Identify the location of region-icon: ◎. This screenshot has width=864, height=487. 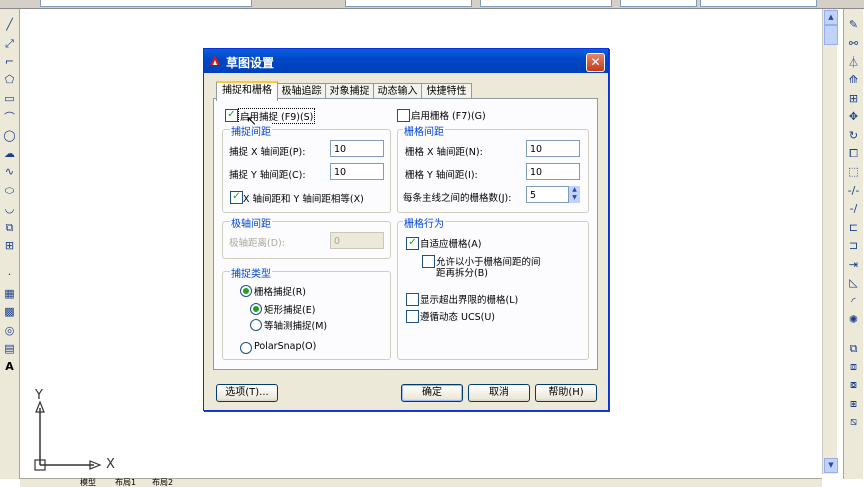
(9, 330).